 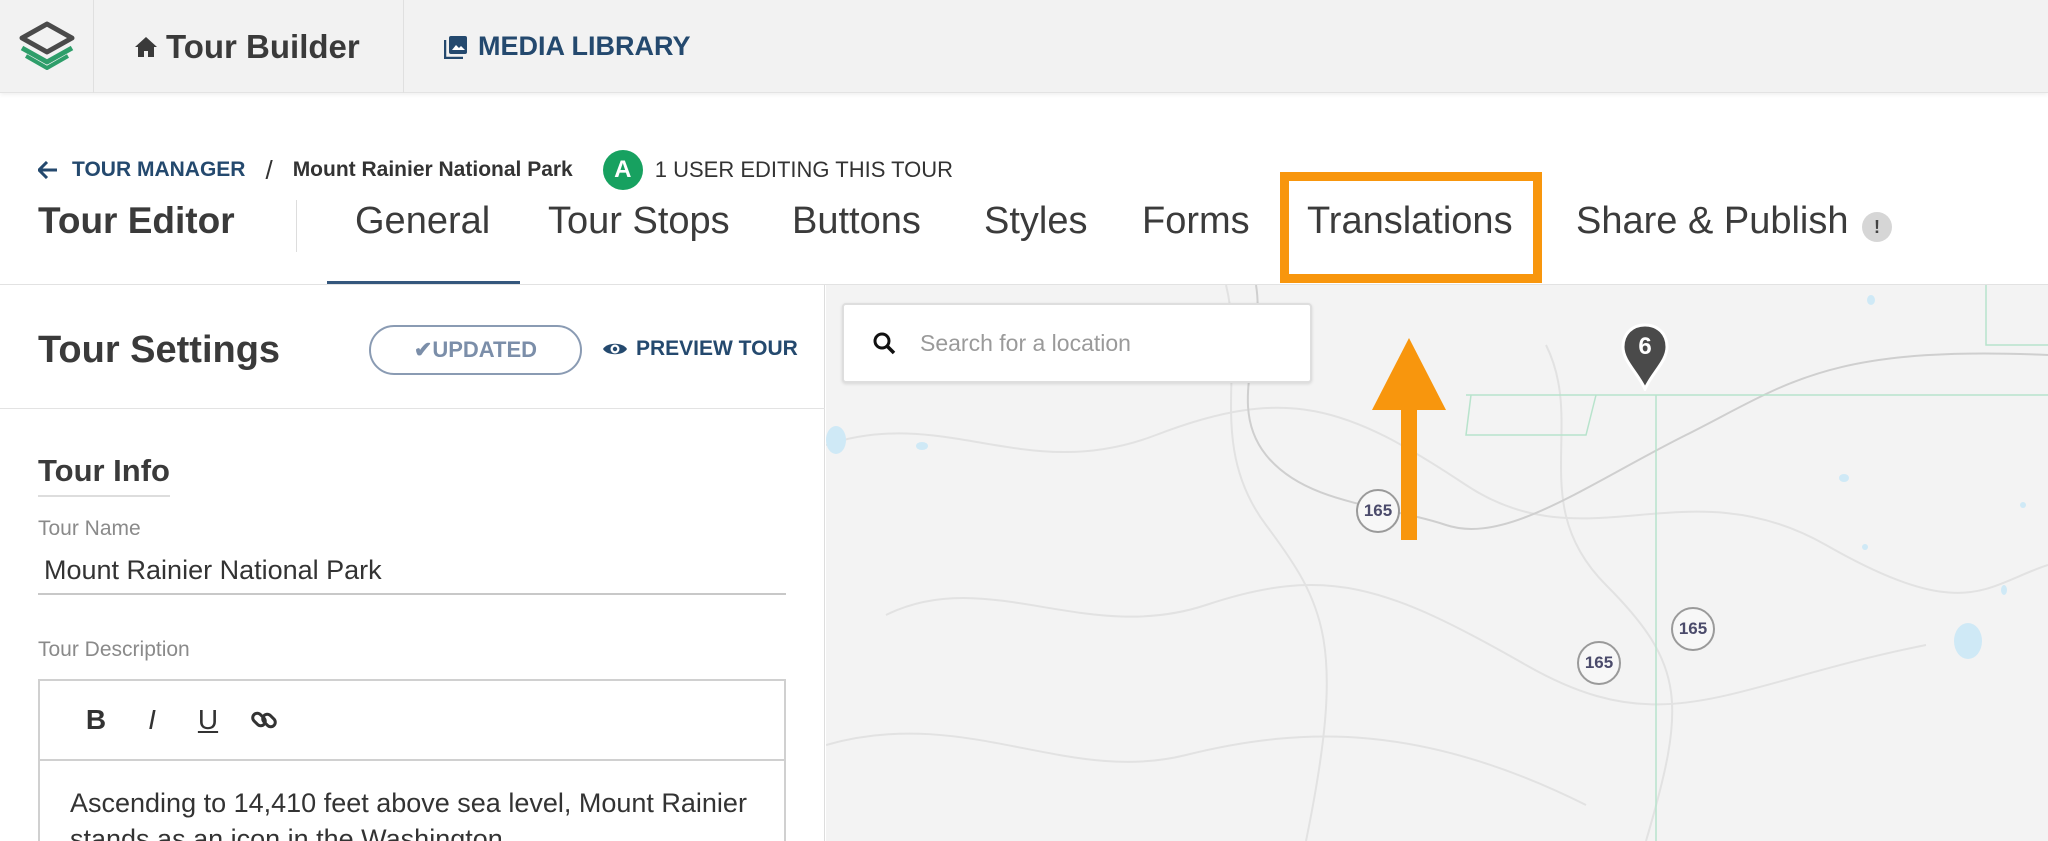 I want to click on editing-status: 1 USER EDITING THIS TOUR, so click(x=804, y=169).